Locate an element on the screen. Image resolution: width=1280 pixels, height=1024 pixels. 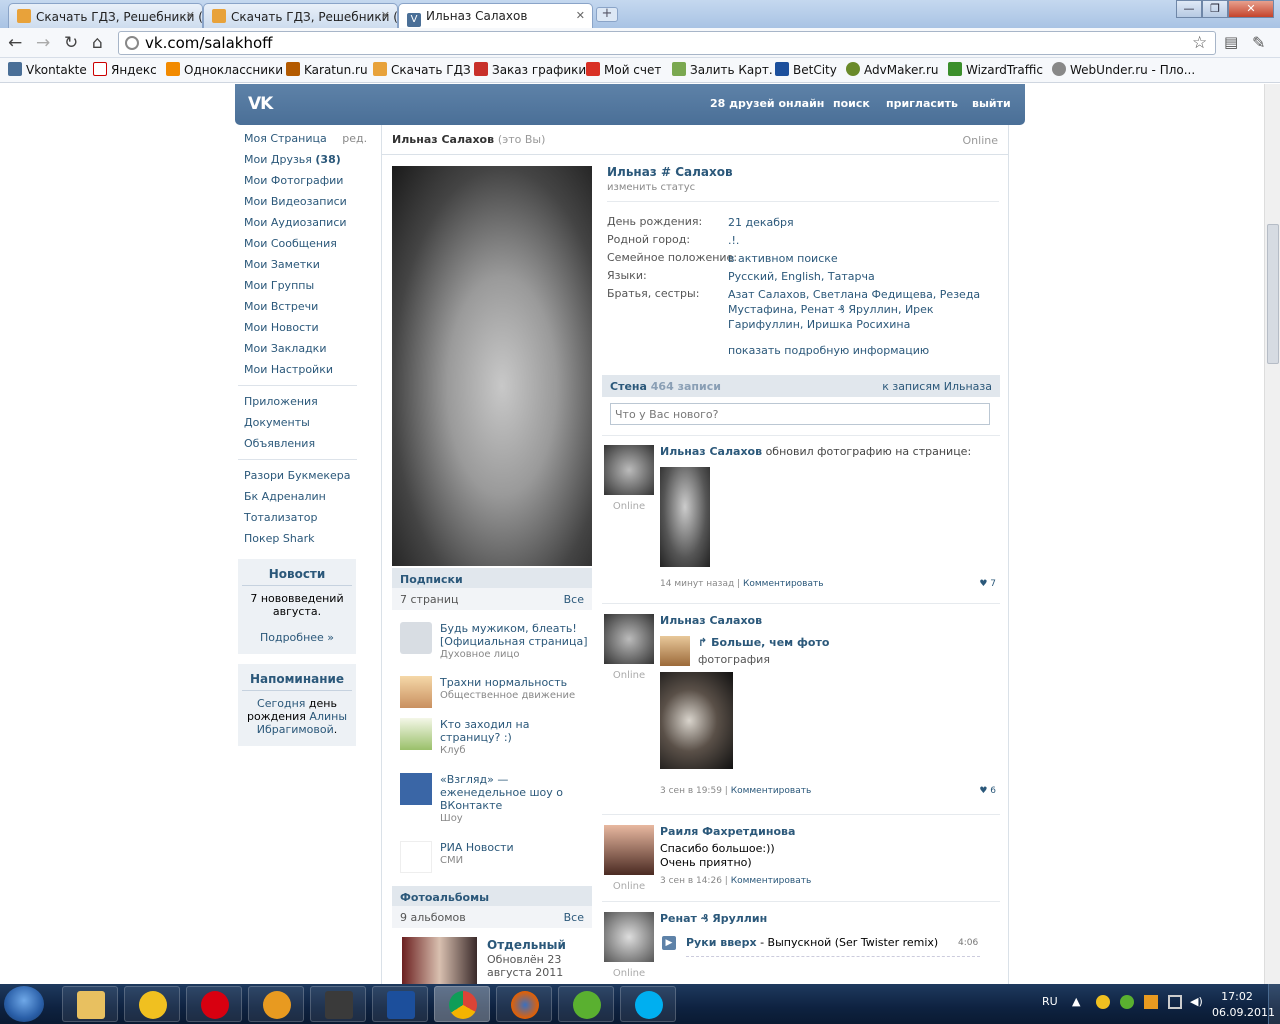
firefox-taskbar-button is located at coordinates (524, 1004).